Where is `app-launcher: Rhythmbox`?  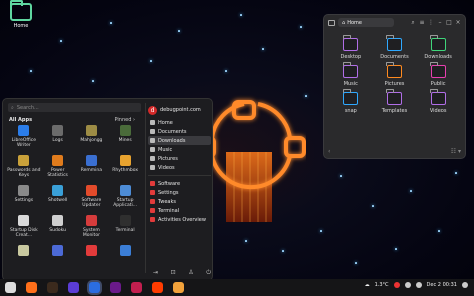
app-launcher: Rhythmbox is located at coordinates (125, 168).